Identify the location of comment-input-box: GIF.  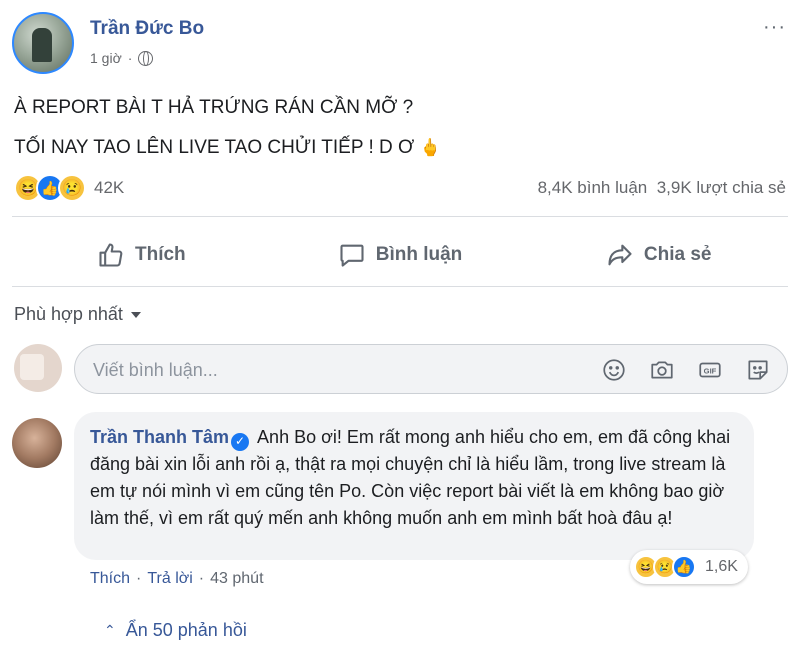
(431, 369).